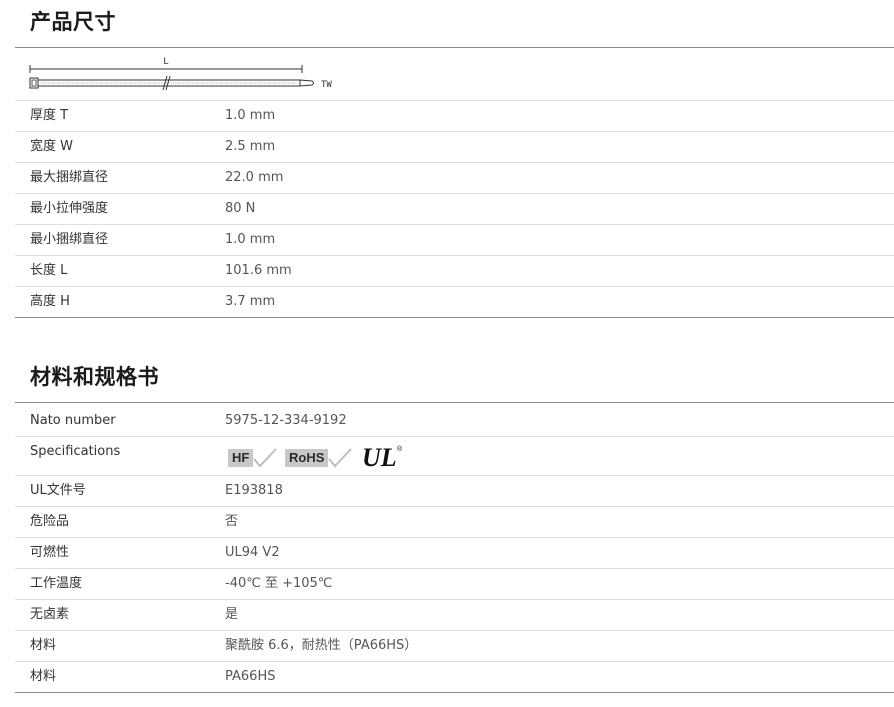 Image resolution: width=894 pixels, height=707 pixels. Describe the element at coordinates (454, 456) in the screenshot. I see `specifications-row: Specifications HF RoHS UL ®` at that location.